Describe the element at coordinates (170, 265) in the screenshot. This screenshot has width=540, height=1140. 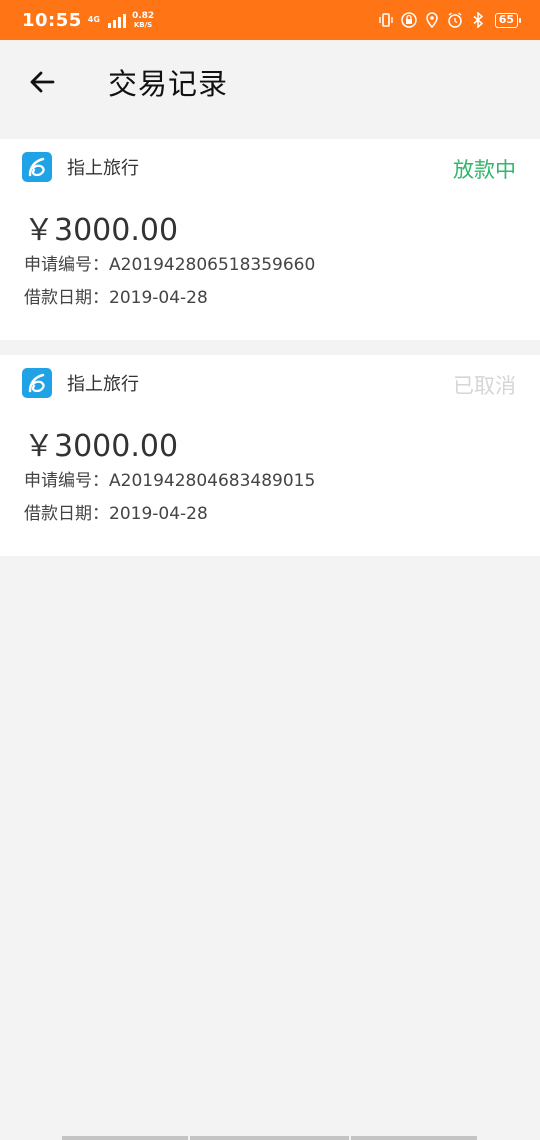
I see `application-number: 申请编号：A201942806518359660` at that location.